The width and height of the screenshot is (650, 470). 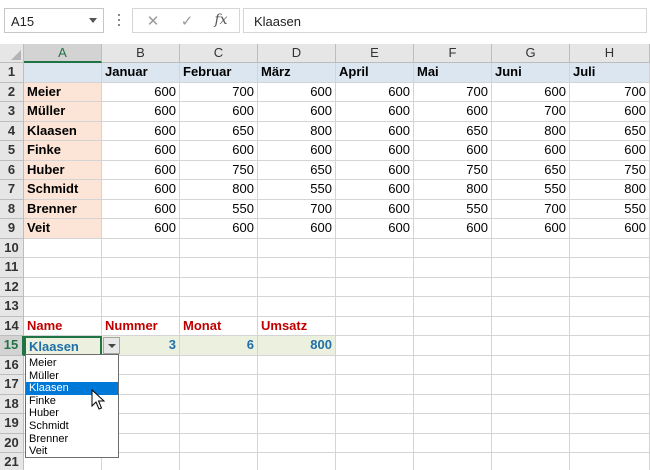 I want to click on cell-a6: Huber, so click(x=63, y=170).